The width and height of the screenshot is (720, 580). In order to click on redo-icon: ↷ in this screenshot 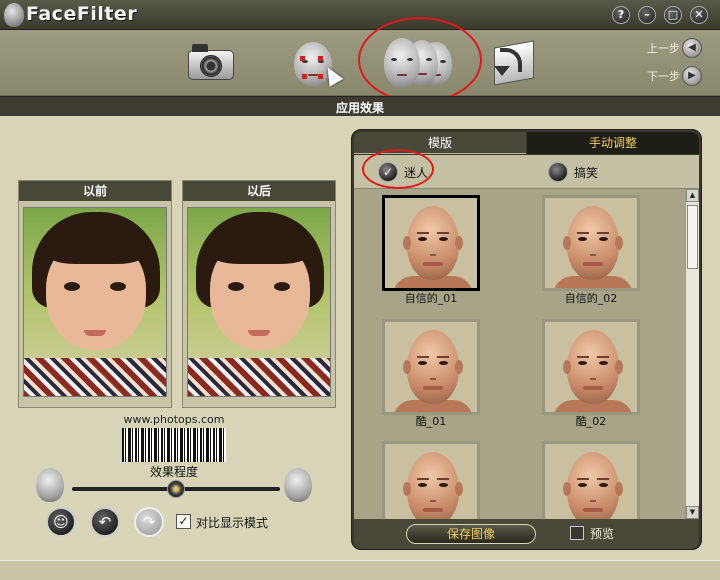, I will do `click(149, 522)`.